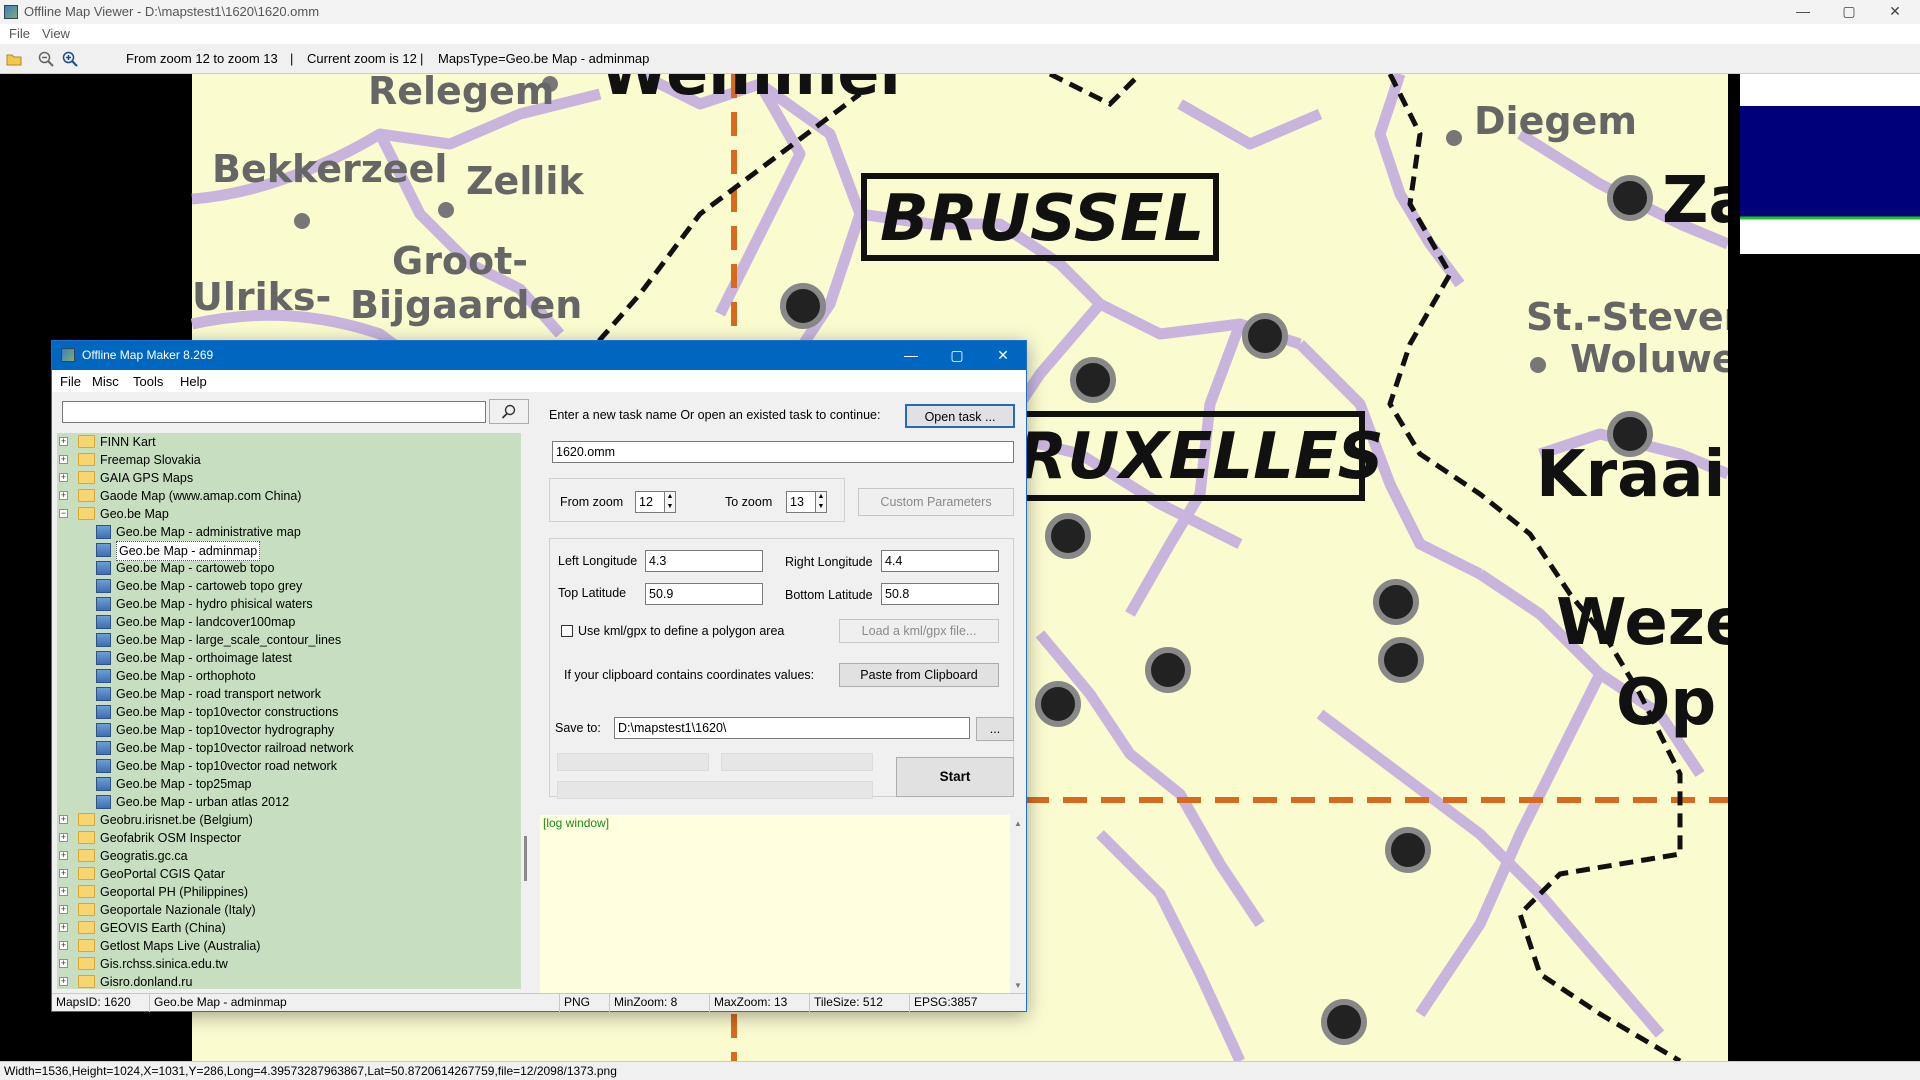 The height and width of the screenshot is (1080, 1920). I want to click on tree-scrollbar, so click(526, 711).